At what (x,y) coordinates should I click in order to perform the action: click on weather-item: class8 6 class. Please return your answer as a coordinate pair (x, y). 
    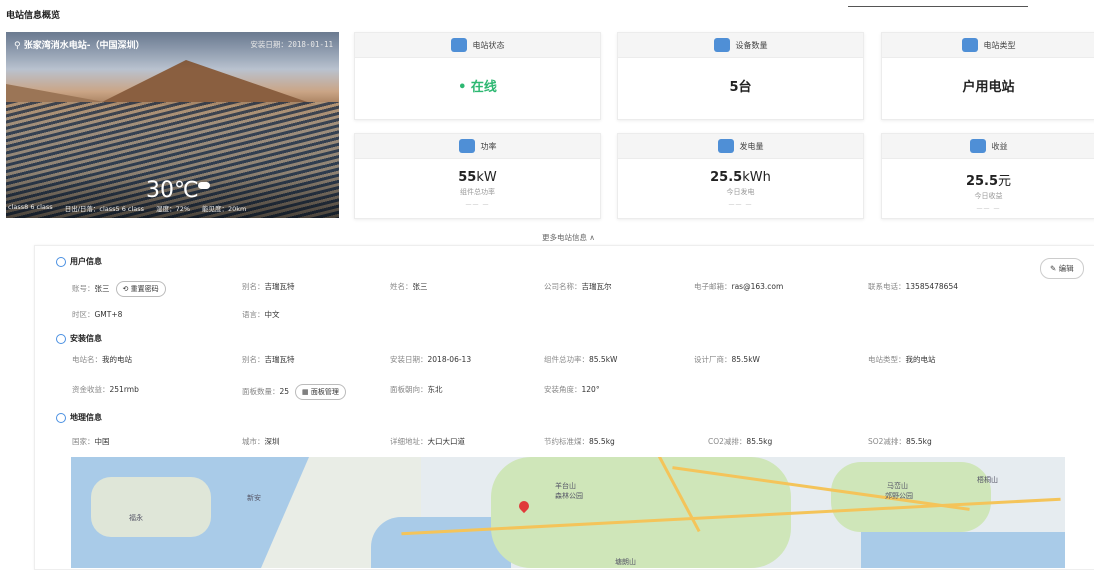
    Looking at the image, I should click on (30, 207).